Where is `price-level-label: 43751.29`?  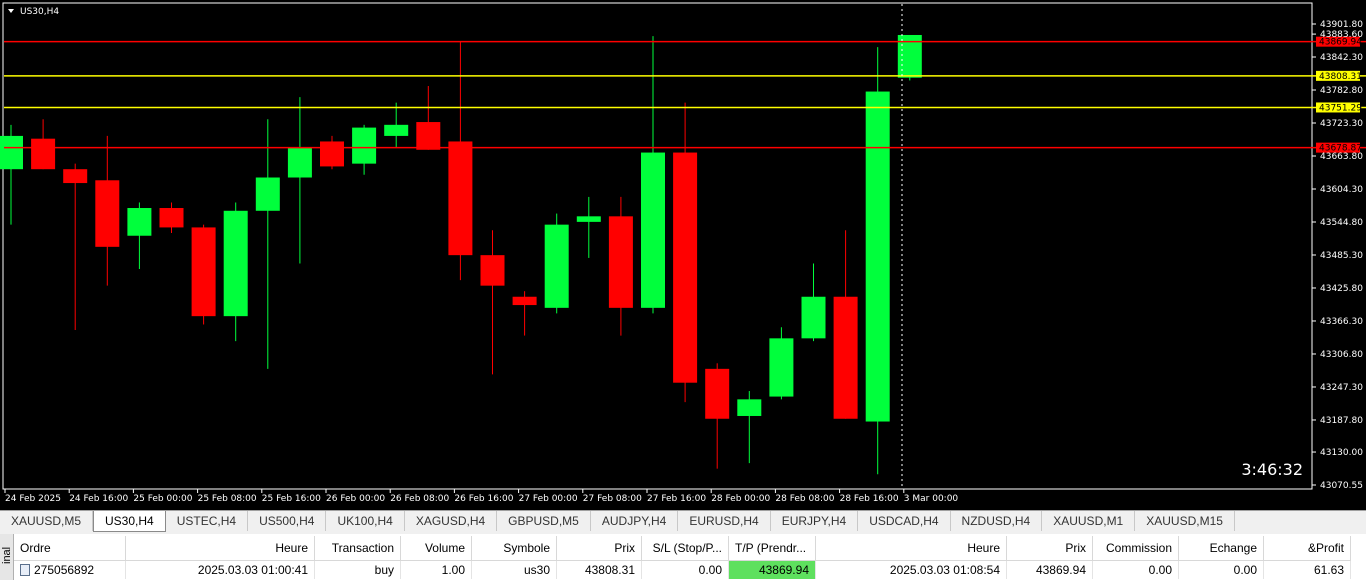
price-level-label: 43751.29 is located at coordinates (1340, 108).